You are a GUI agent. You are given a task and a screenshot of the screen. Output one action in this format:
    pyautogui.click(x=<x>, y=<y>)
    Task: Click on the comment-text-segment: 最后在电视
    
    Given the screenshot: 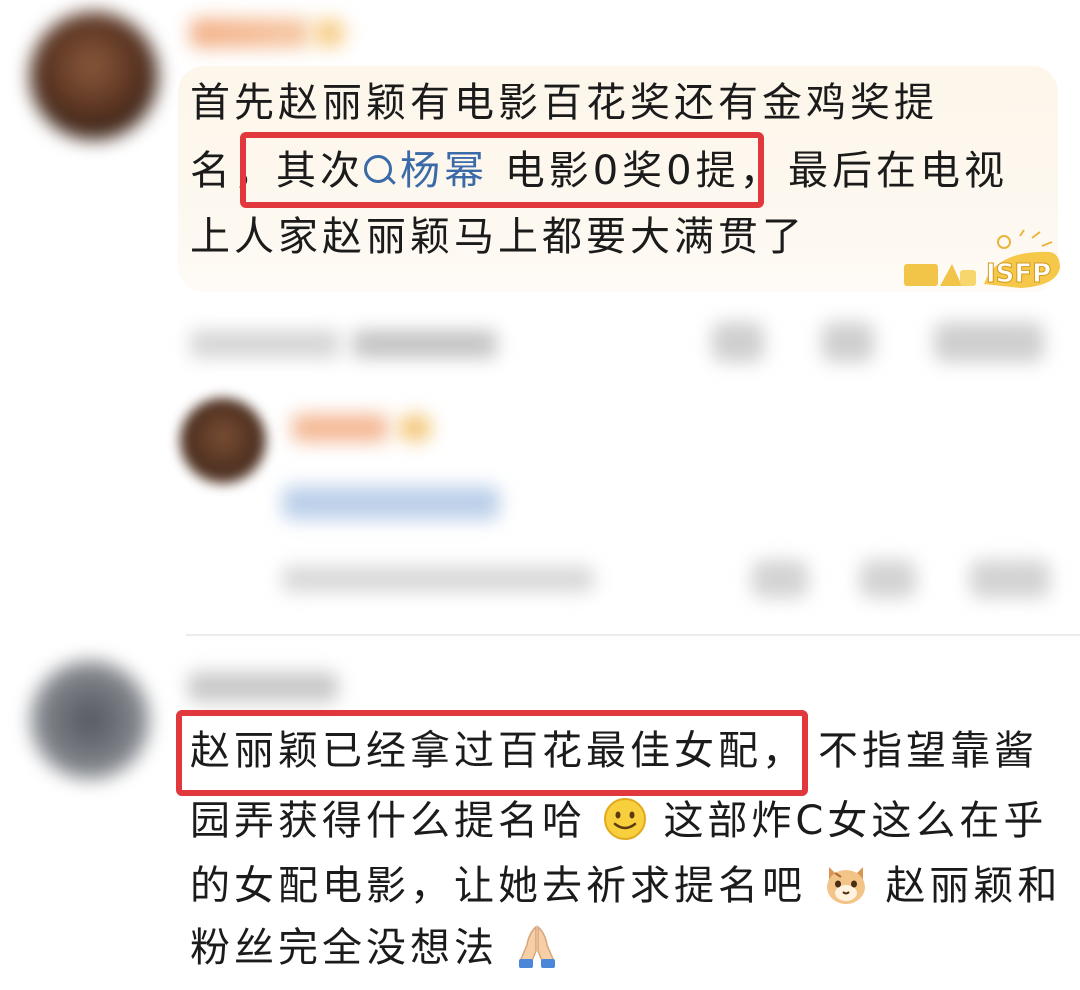 What is the action you would take?
    pyautogui.click(x=898, y=171)
    